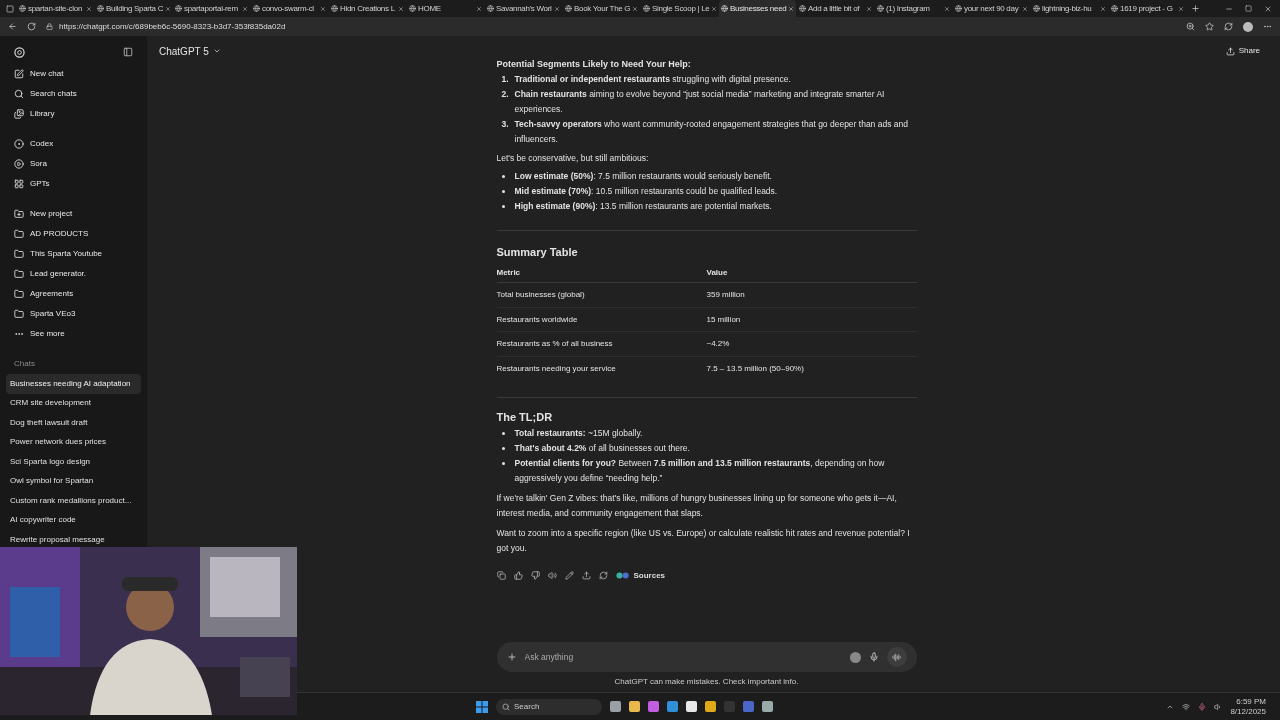 The height and width of the screenshot is (720, 1280). I want to click on browser-tab: Add a little bit of, so click(835, 8).